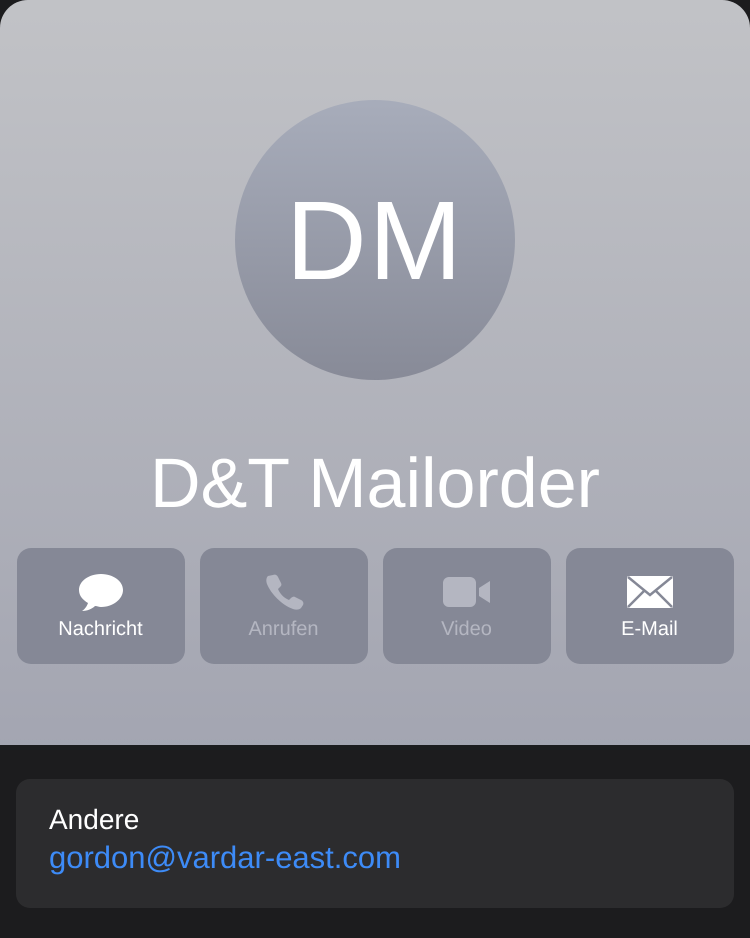 The height and width of the screenshot is (938, 750). Describe the element at coordinates (94, 820) in the screenshot. I see `field-label: Andere` at that location.